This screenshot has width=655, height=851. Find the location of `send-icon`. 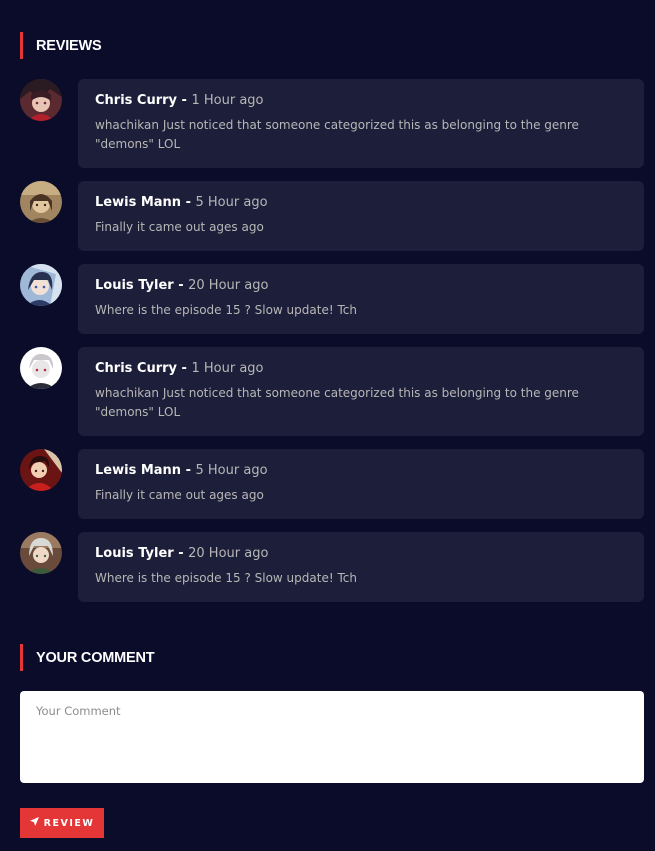

send-icon is located at coordinates (34, 823).